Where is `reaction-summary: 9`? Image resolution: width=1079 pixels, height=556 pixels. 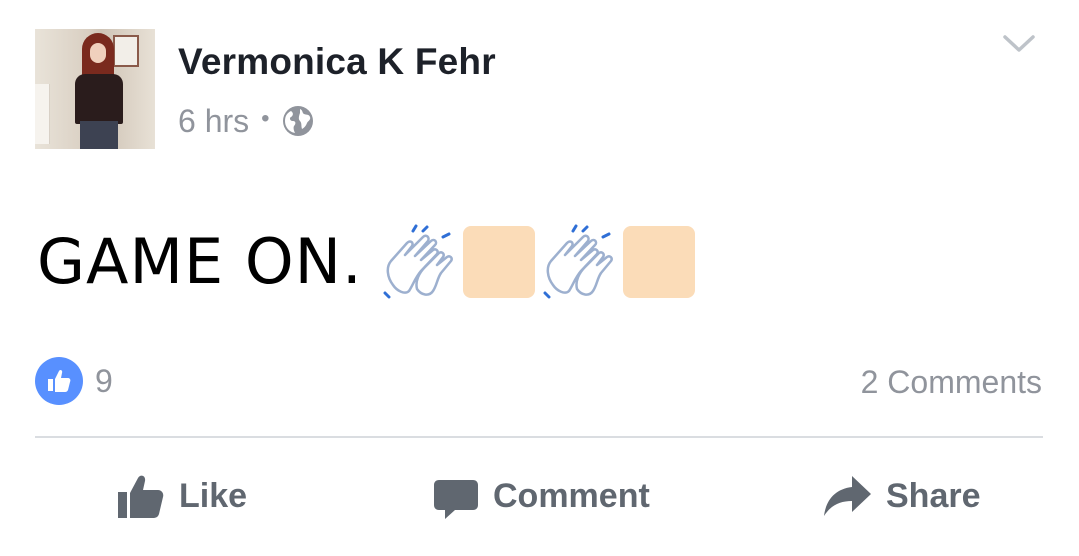 reaction-summary: 9 is located at coordinates (74, 381).